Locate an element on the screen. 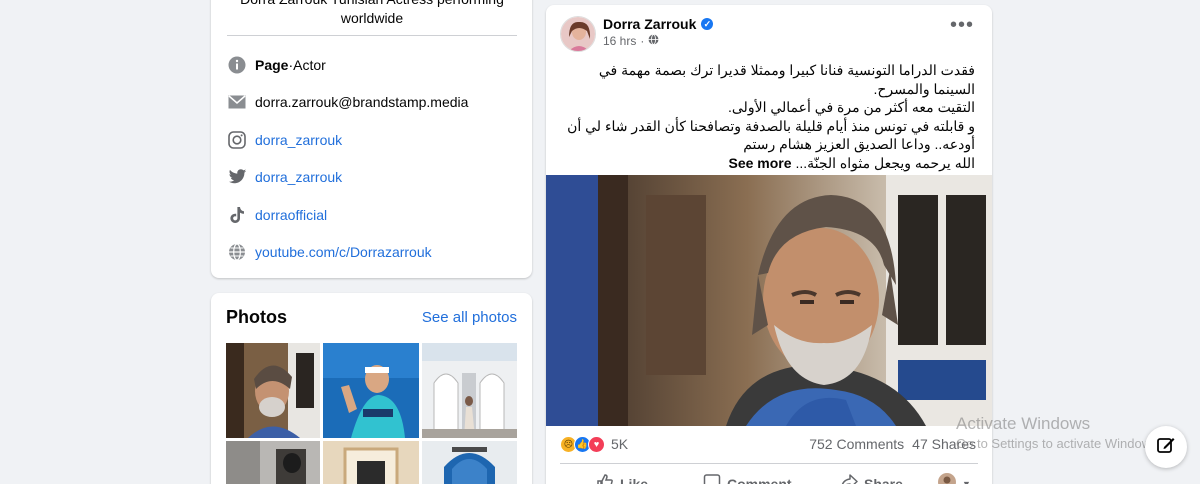 This screenshot has width=1200, height=484. share-icon is located at coordinates (849, 478).